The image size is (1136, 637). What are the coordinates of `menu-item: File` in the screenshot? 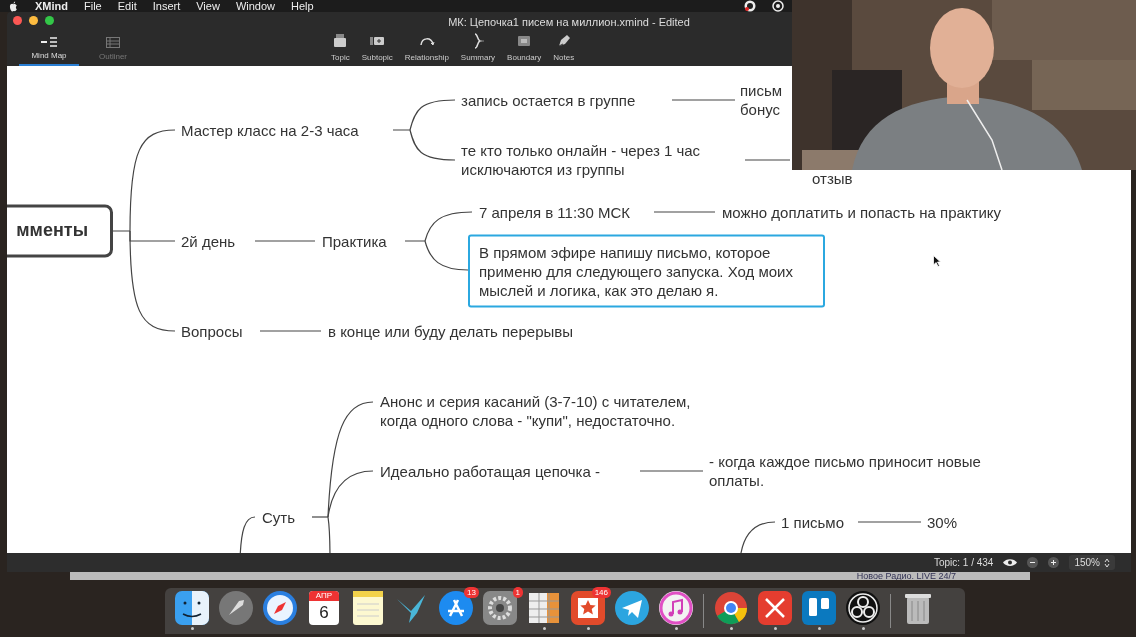 It's located at (93, 6).